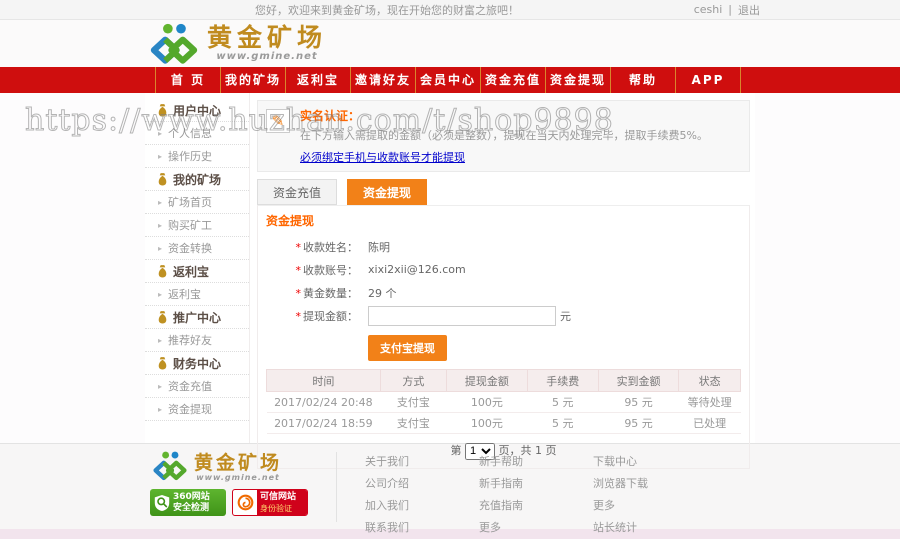  I want to click on footer-logo: 黄金矿场 www.gmine.net, so click(229, 466).